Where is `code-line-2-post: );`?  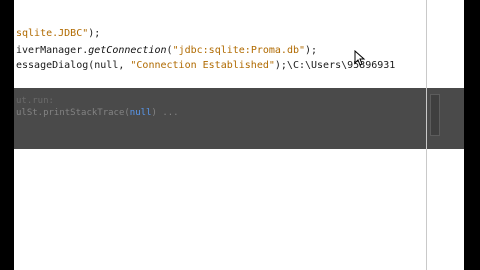 code-line-2-post: ); is located at coordinates (311, 50).